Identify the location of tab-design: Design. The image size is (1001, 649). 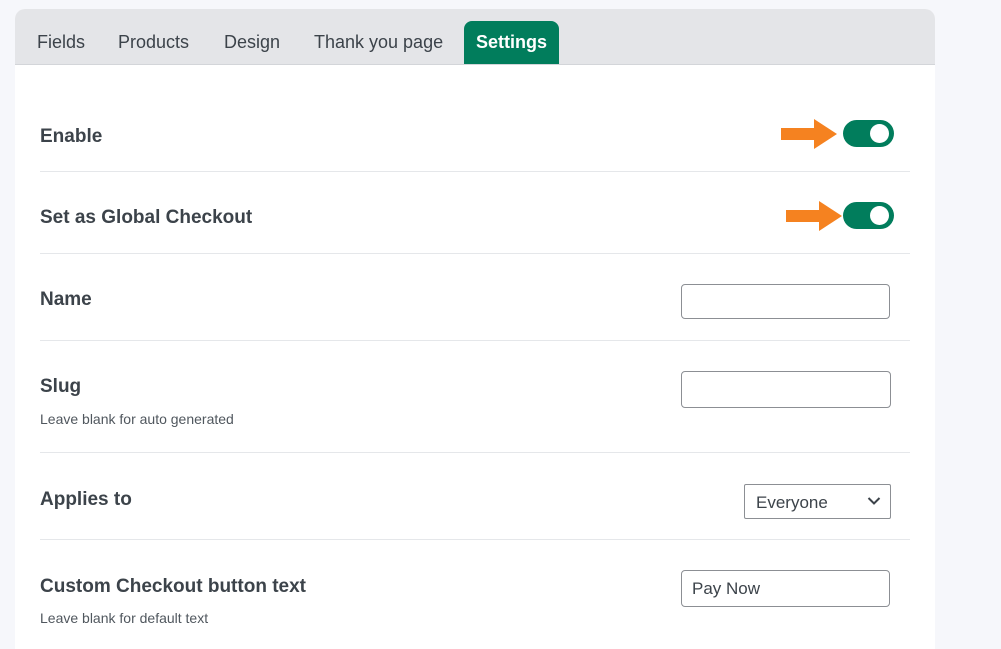
(252, 42).